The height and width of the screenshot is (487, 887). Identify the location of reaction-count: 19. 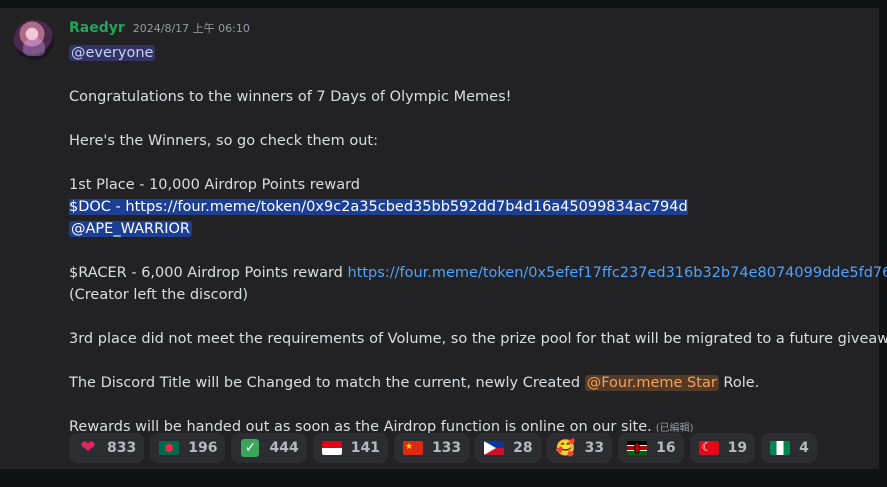
(737, 448).